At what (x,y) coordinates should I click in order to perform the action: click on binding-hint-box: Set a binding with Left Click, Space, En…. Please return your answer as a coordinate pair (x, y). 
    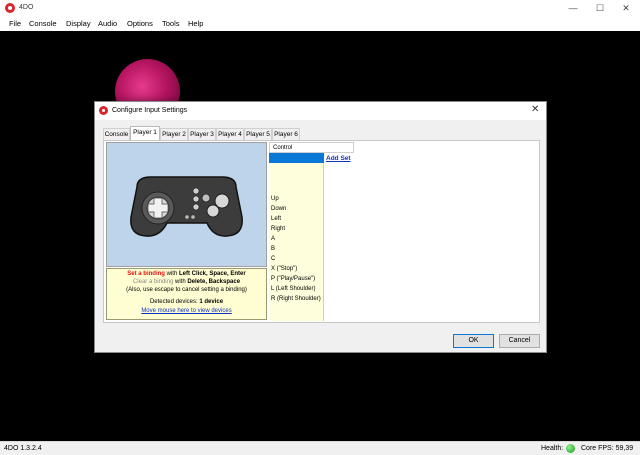
    Looking at the image, I should click on (186, 294).